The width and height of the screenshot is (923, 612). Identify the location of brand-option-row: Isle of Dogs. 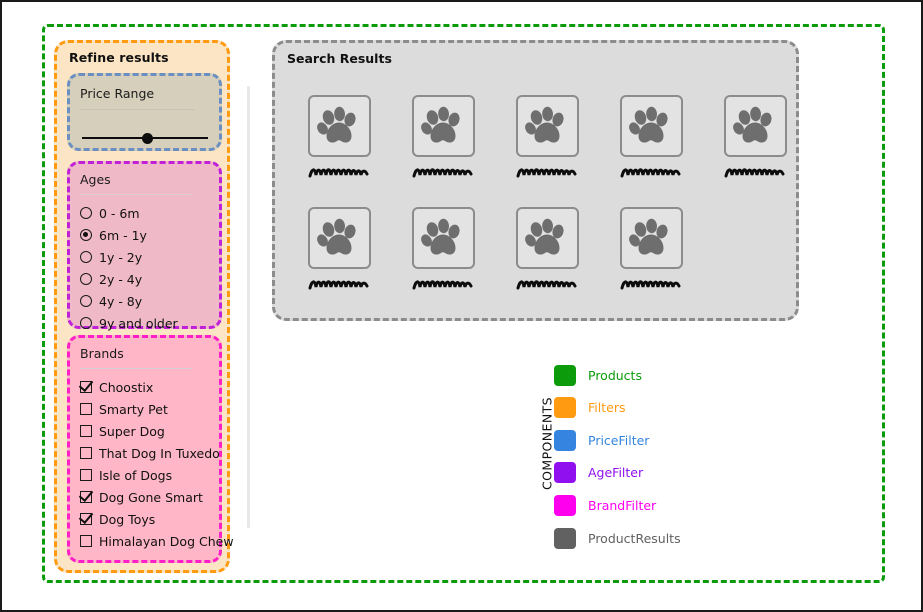
(146, 475).